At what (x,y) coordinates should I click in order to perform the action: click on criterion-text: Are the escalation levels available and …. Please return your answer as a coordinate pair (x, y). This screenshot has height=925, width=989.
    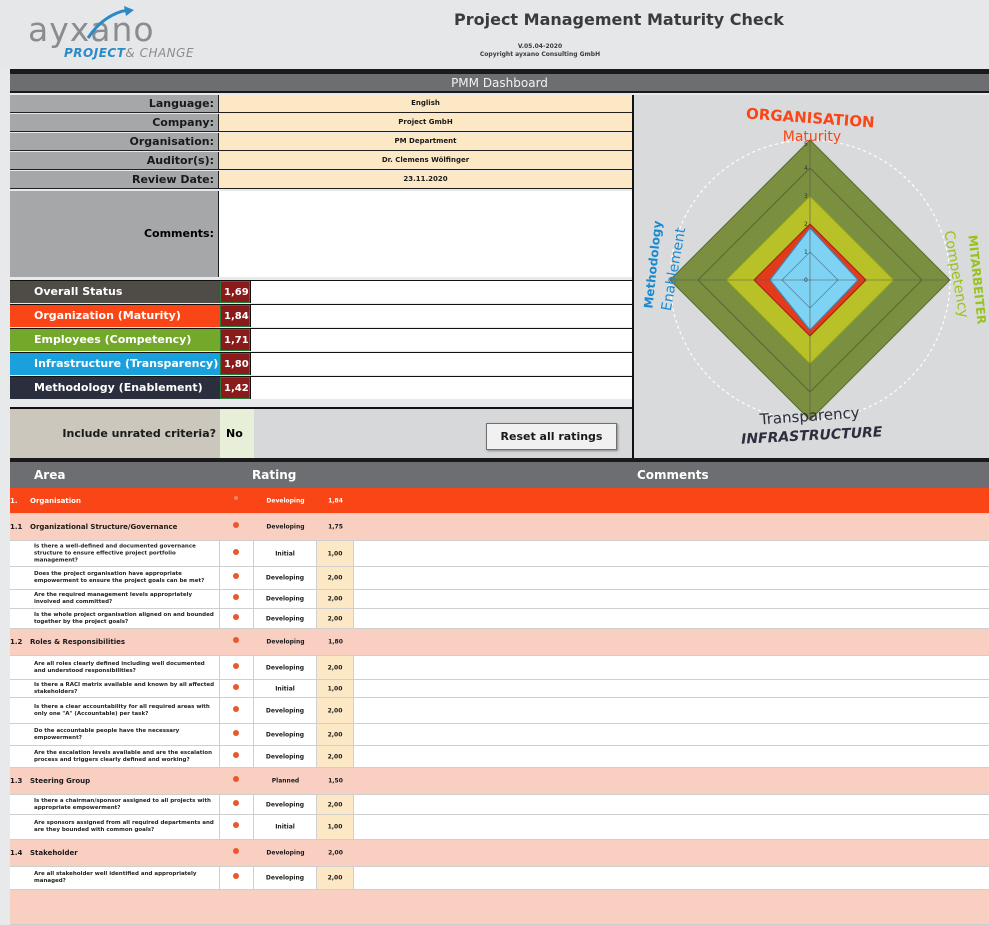
    Looking at the image, I should click on (123, 756).